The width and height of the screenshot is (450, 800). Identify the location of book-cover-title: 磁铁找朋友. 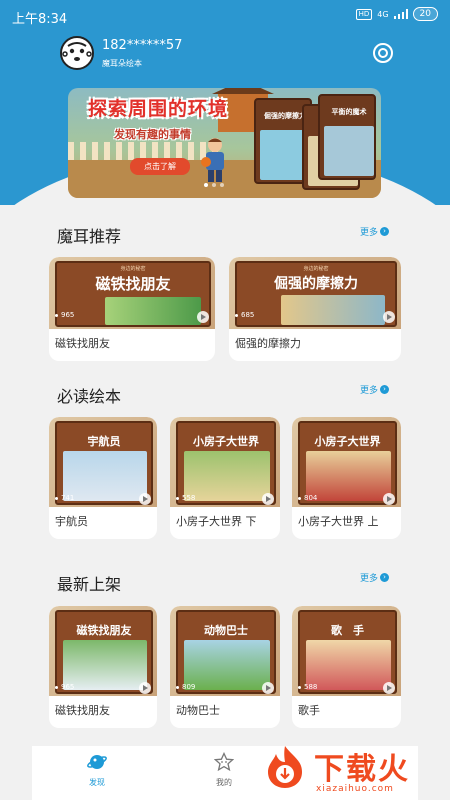
(133, 284).